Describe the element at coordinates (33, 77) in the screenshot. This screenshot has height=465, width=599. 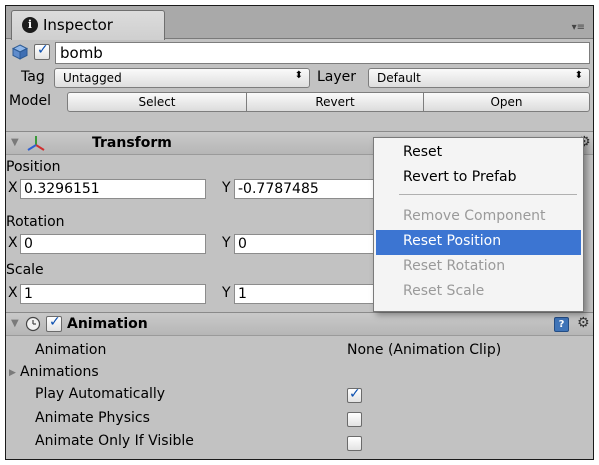
I see `tag-label: Tag` at that location.